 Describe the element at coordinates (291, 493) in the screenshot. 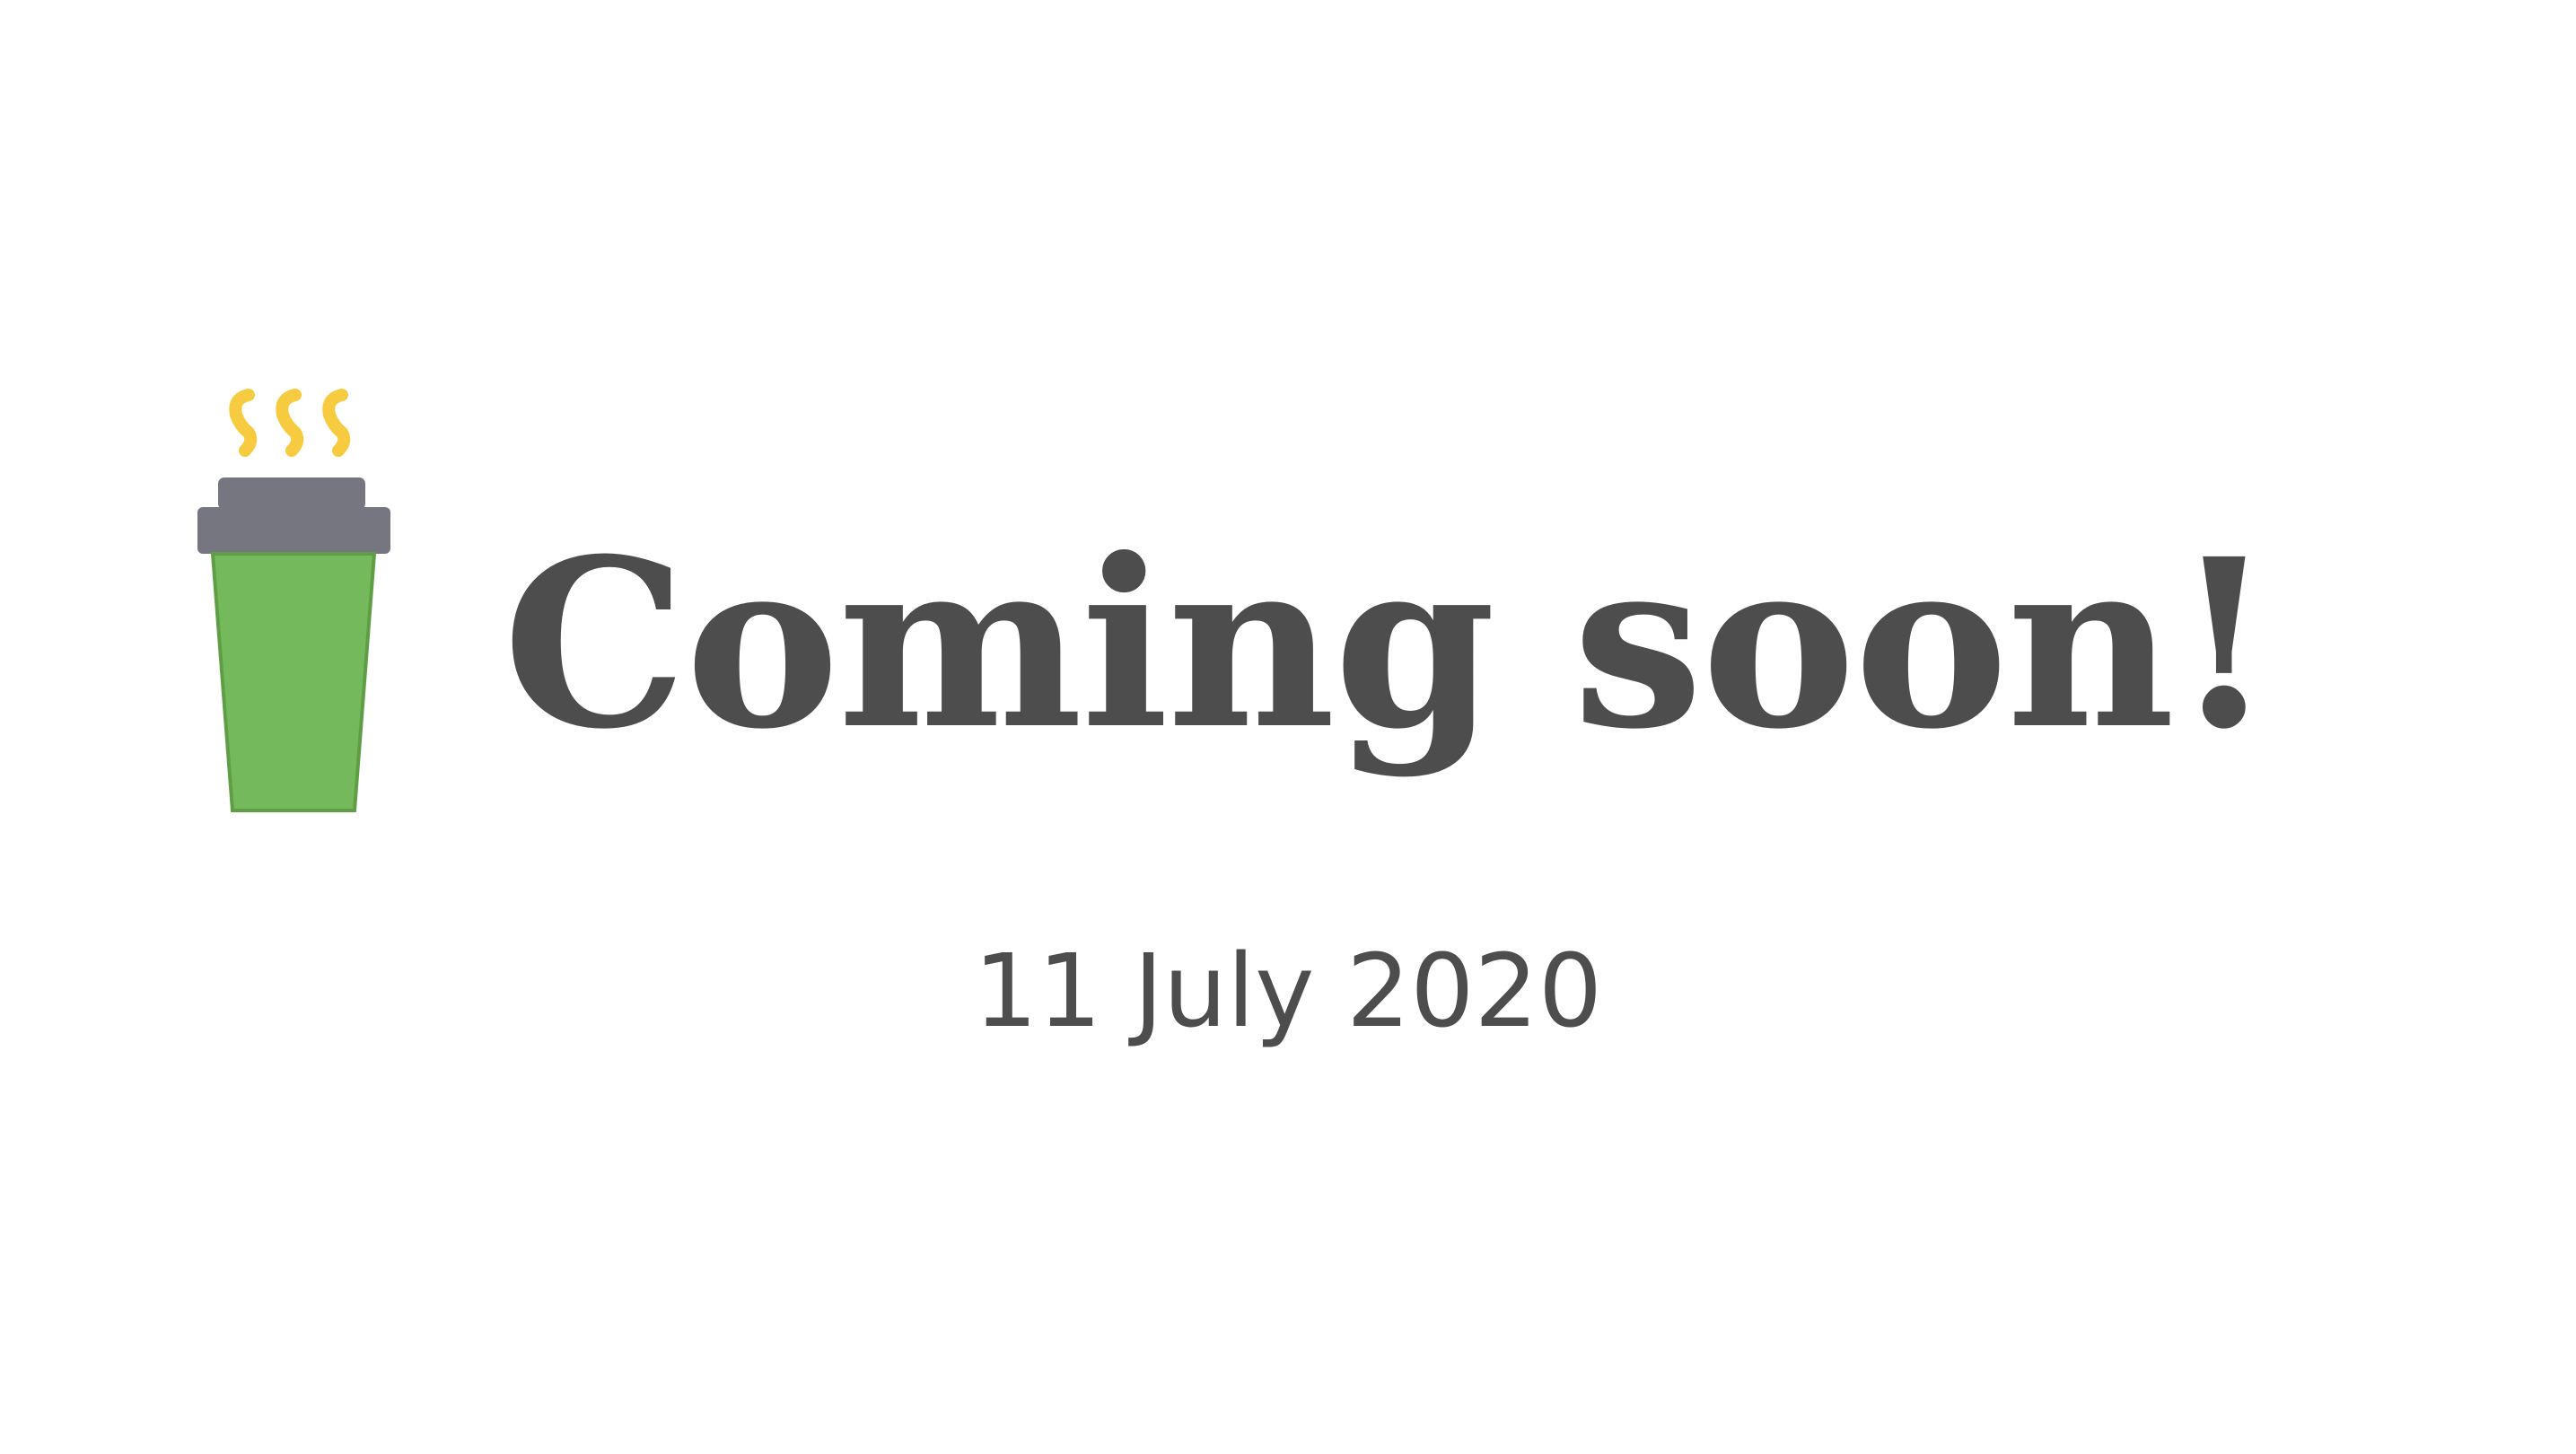

I see `cup-lid-top` at that location.